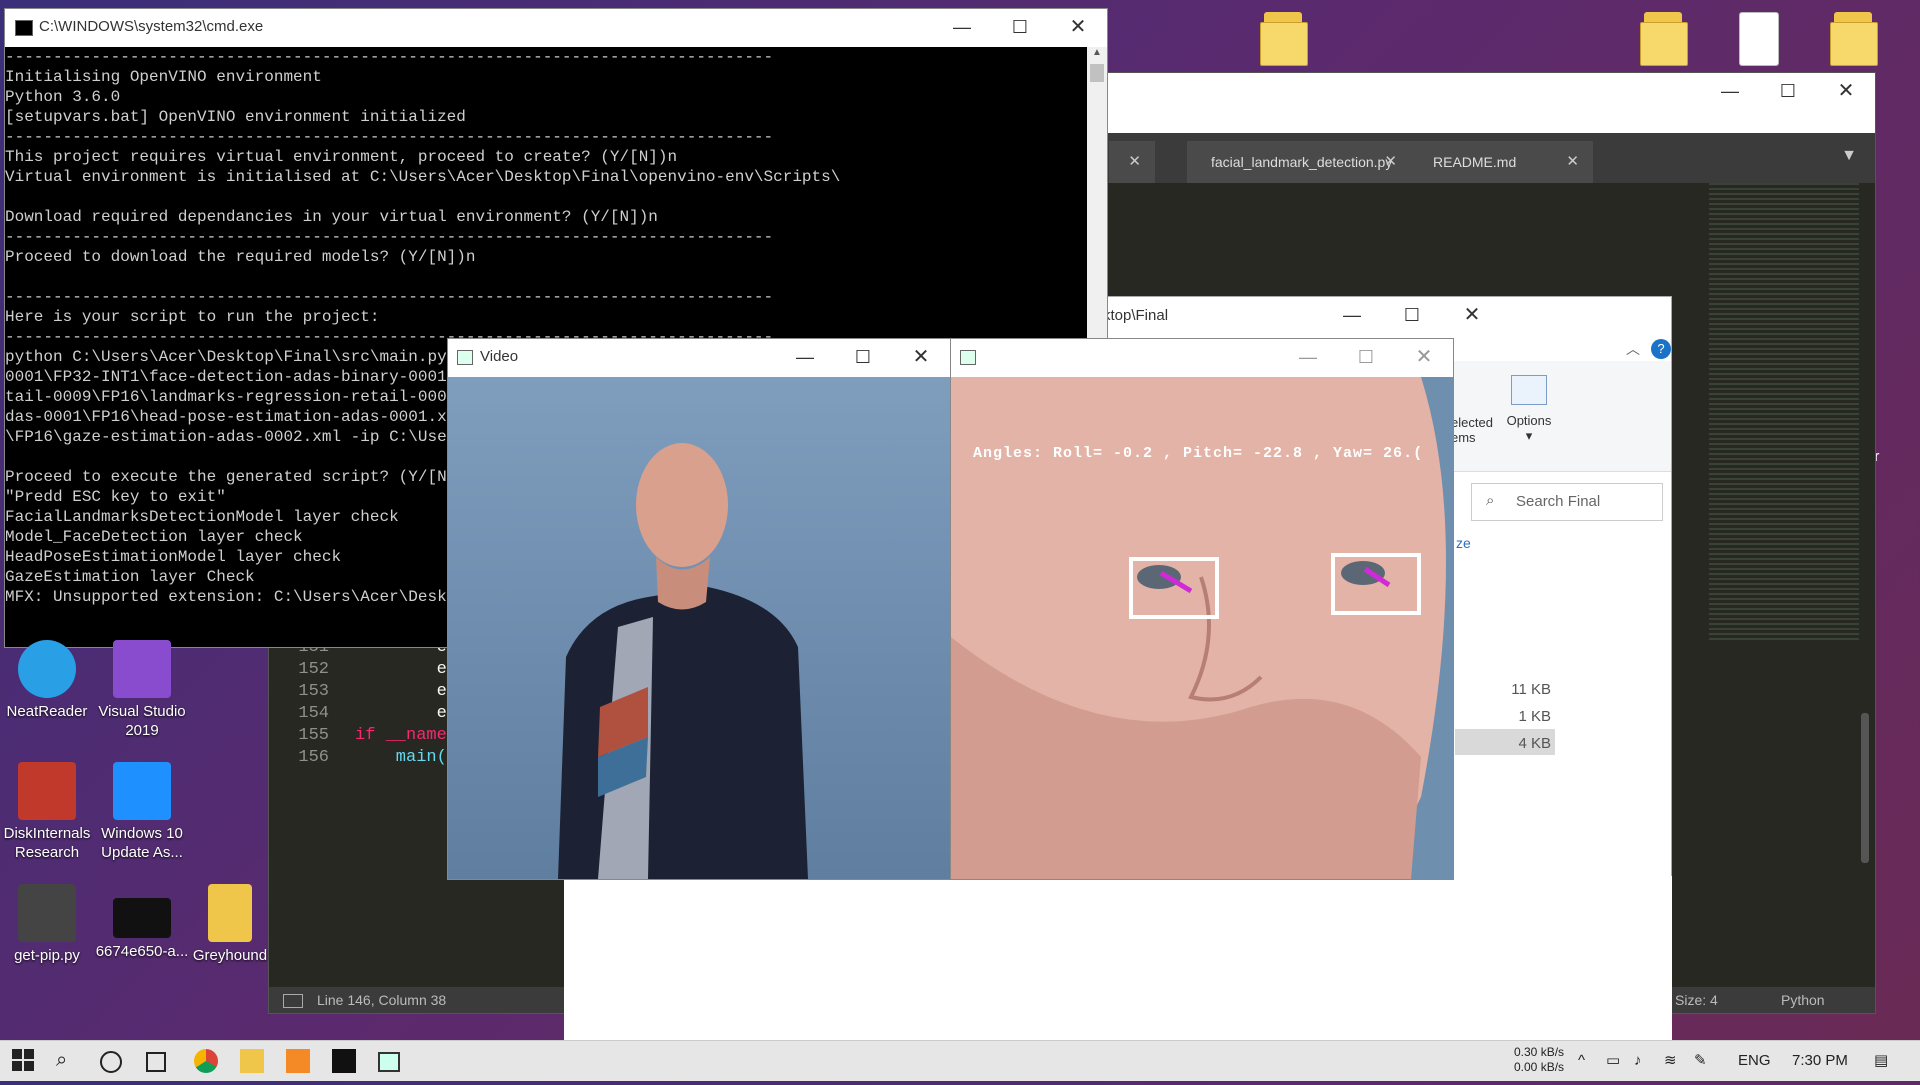  What do you see at coordinates (683, 661) in the screenshot?
I see `person-image` at bounding box center [683, 661].